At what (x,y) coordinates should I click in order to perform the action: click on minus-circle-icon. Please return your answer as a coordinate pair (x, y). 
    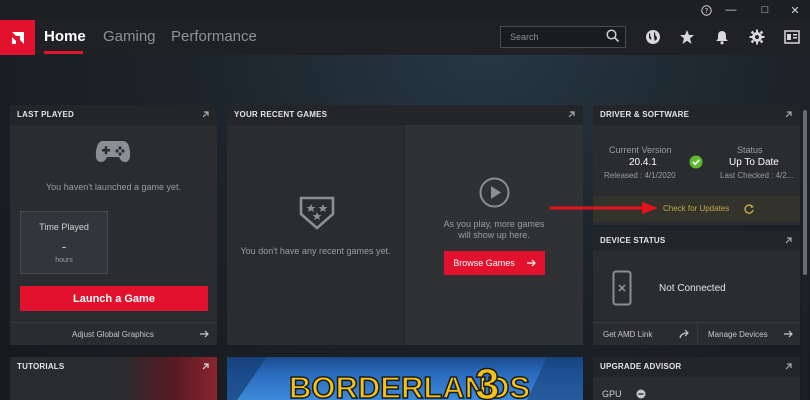
    Looking at the image, I should click on (641, 394).